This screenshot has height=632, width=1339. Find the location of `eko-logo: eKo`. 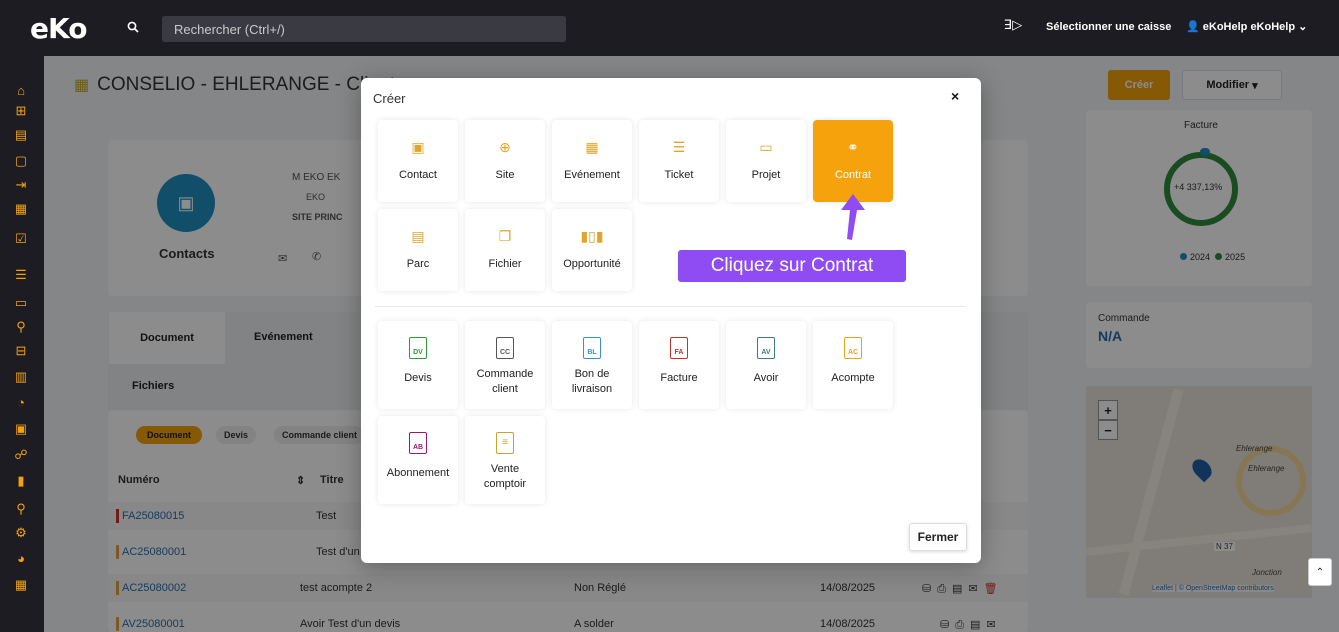

eko-logo: eKo is located at coordinates (58, 28).